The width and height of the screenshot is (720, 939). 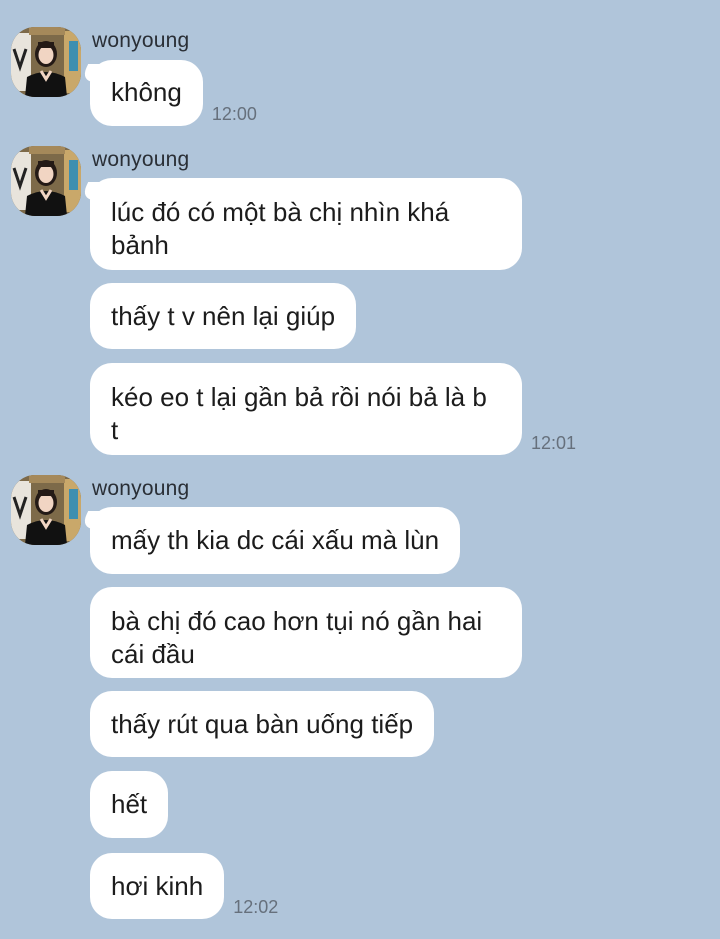 I want to click on message-text: hết, so click(x=129, y=804).